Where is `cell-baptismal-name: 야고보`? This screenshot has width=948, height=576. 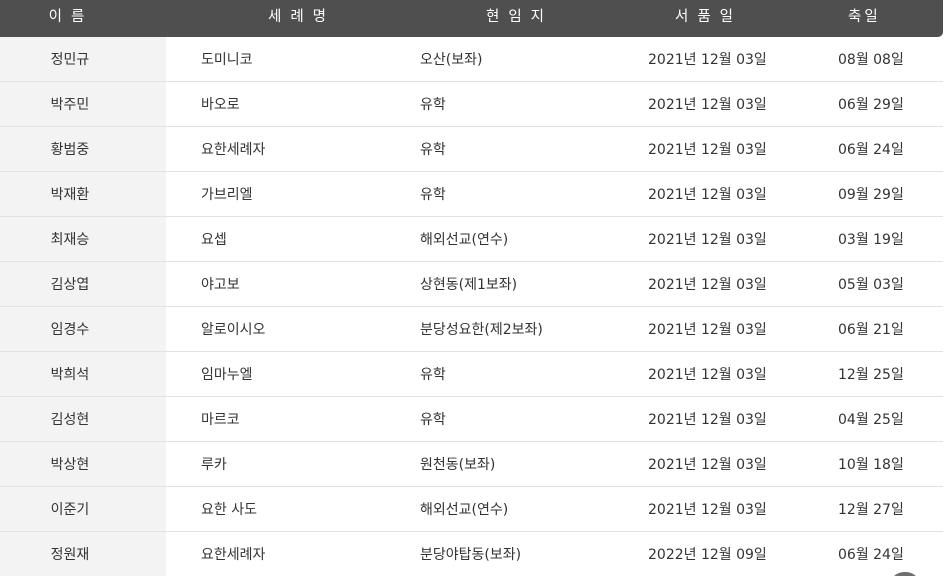 cell-baptismal-name: 야고보 is located at coordinates (220, 285).